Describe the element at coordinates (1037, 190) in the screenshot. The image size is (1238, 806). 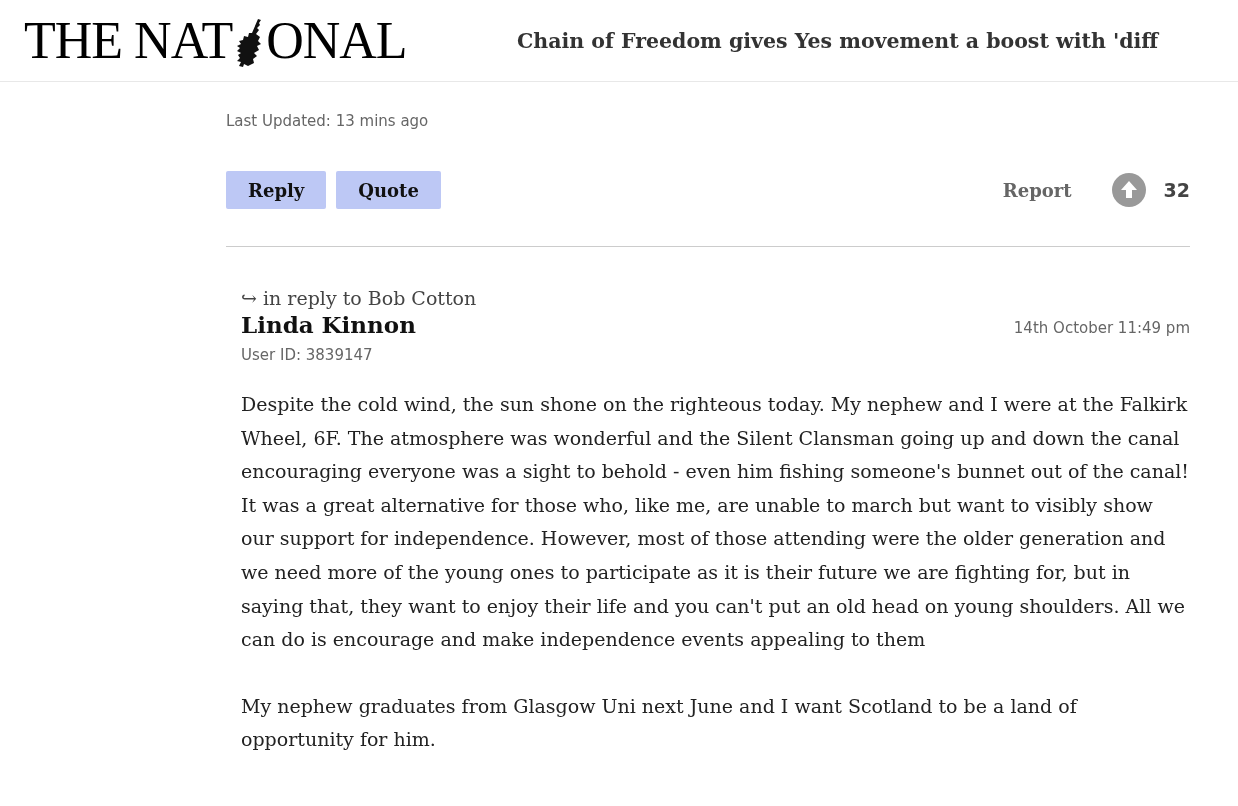
I see `report-link: Report` at that location.